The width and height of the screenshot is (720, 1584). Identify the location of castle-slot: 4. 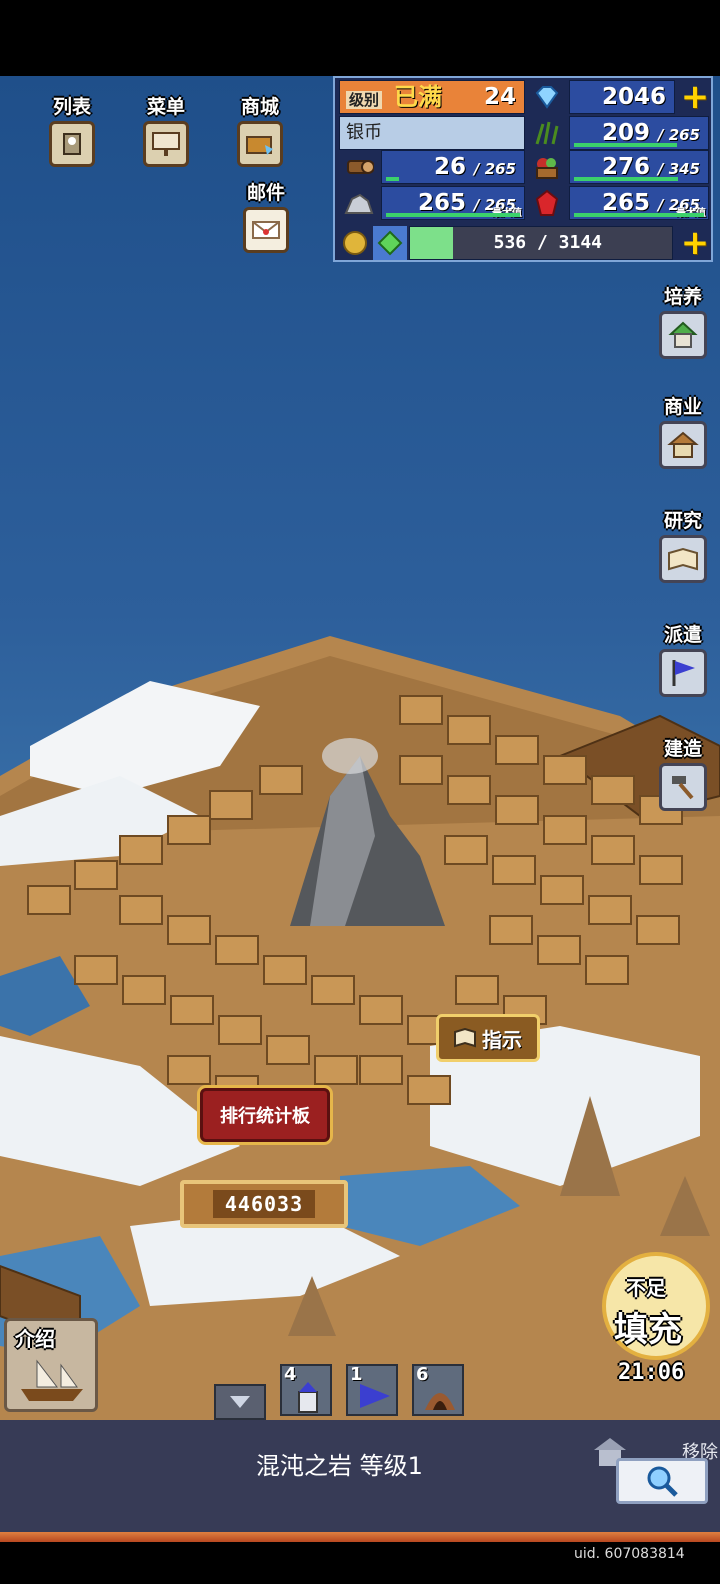
(306, 1390).